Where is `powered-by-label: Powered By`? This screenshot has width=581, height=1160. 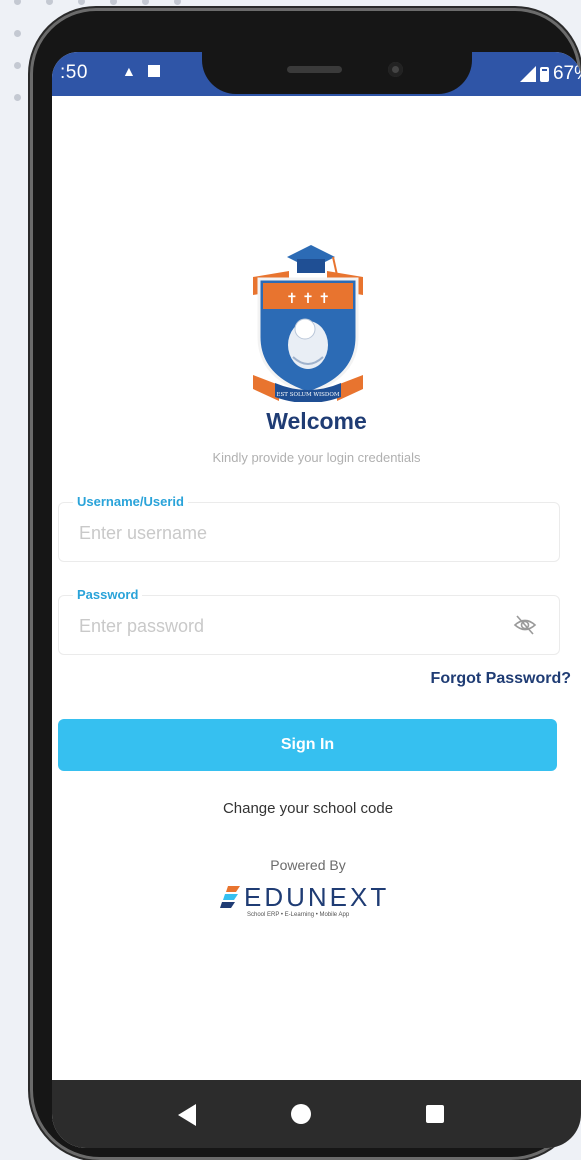
powered-by-label: Powered By is located at coordinates (308, 865).